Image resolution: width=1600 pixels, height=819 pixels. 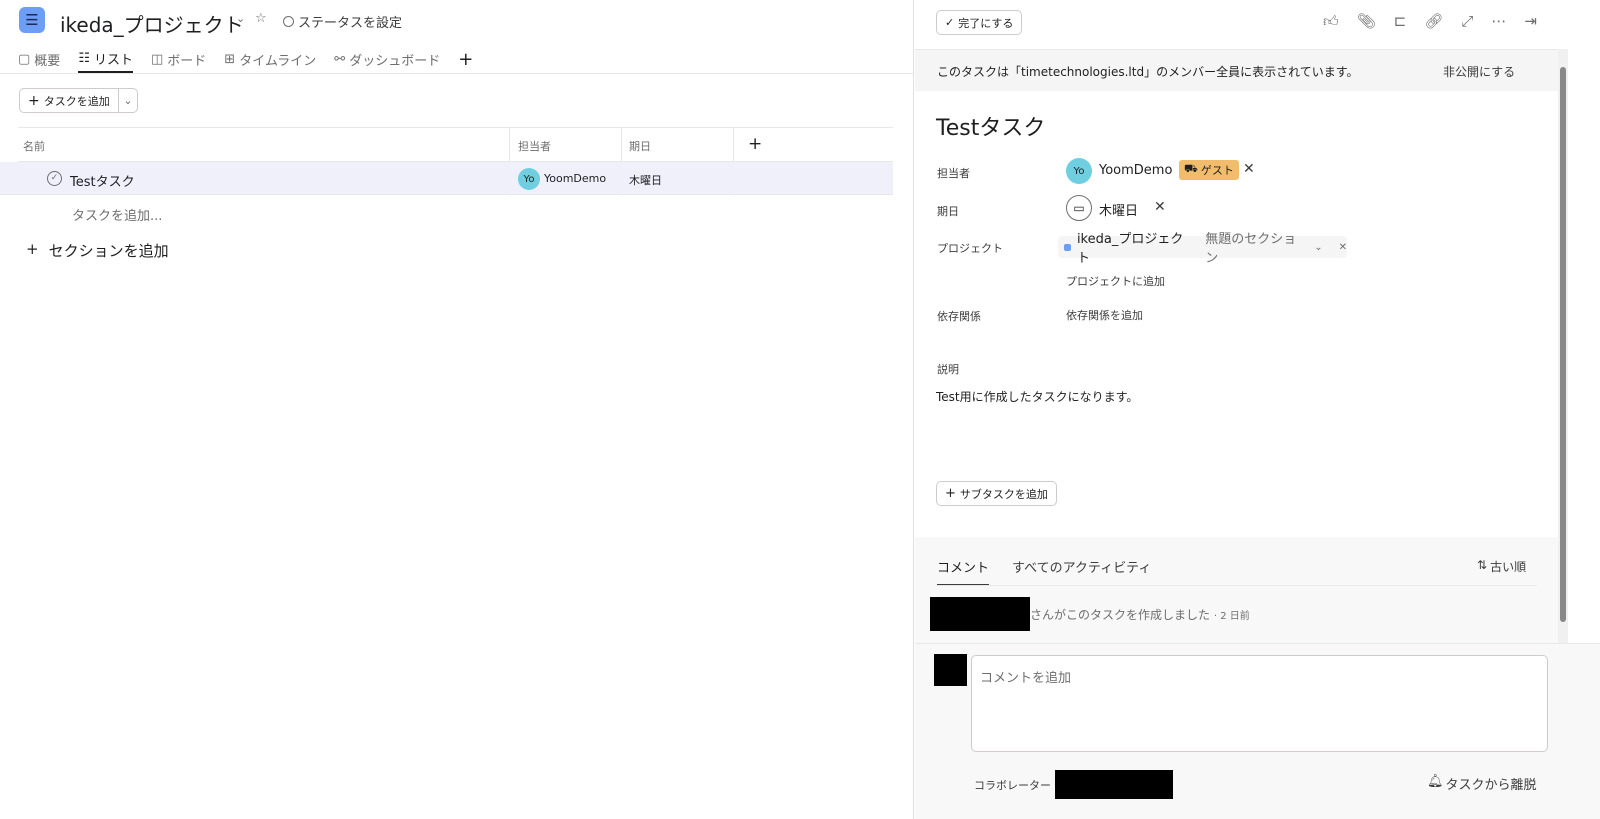 I want to click on due-label: 期日, so click(x=948, y=211).